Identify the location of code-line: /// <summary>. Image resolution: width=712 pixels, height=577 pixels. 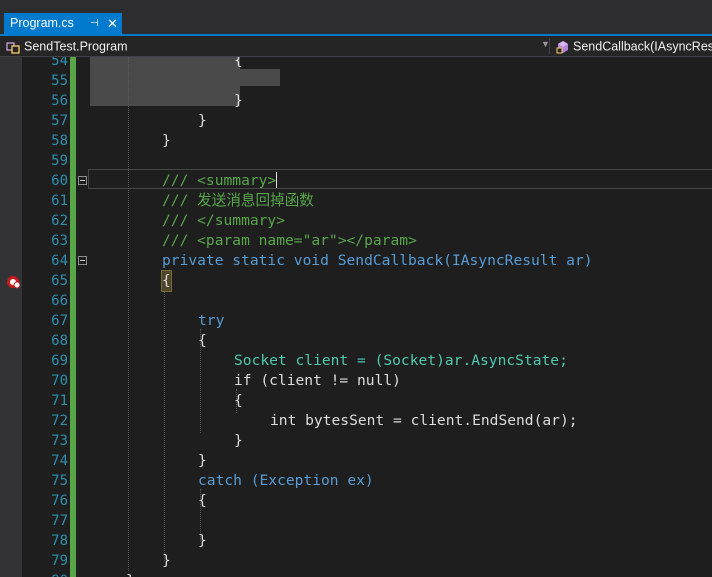
(219, 180).